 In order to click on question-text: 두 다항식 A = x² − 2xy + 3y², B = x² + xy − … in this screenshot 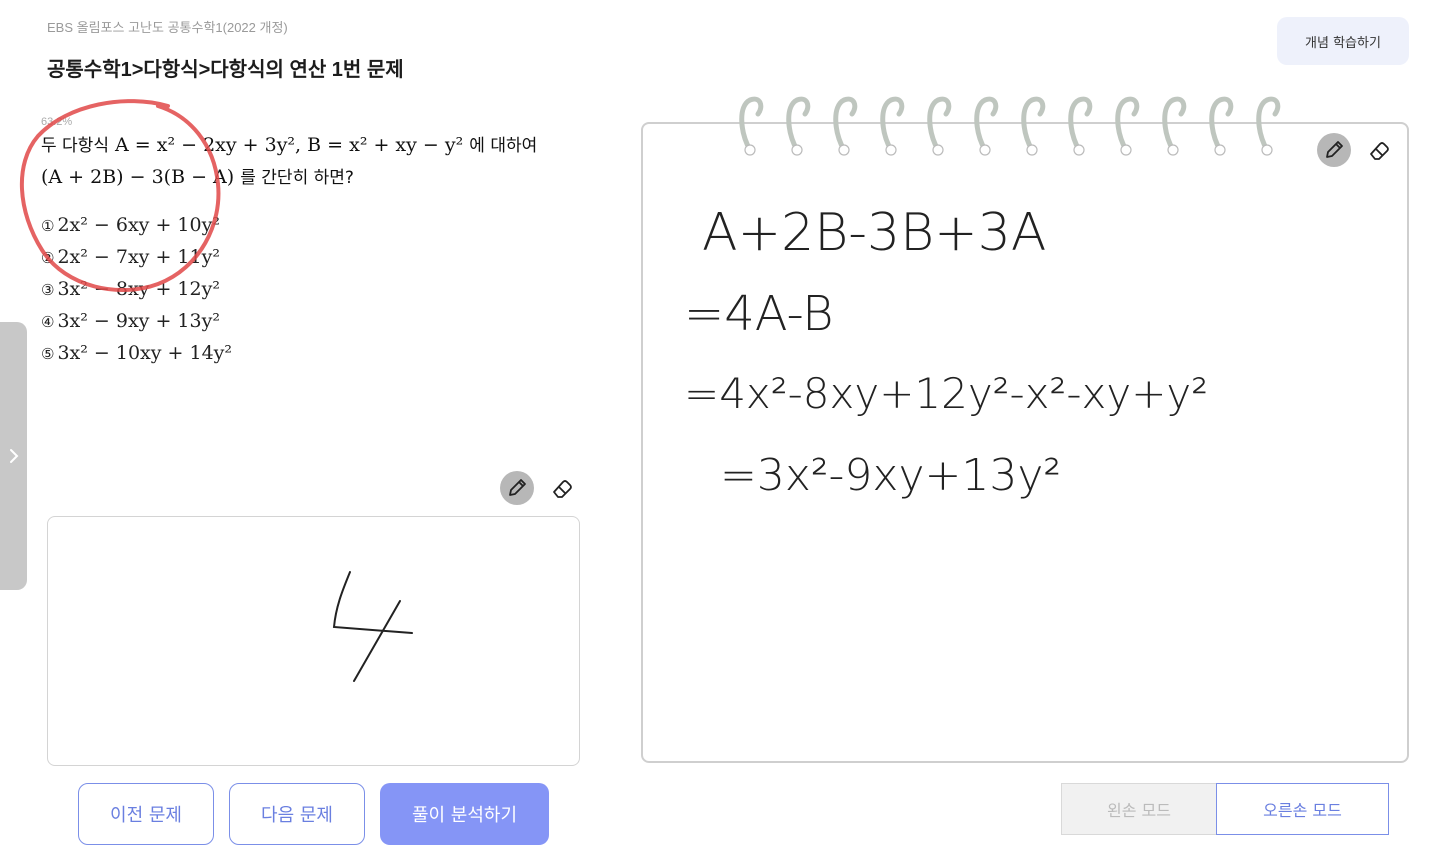, I will do `click(289, 161)`.